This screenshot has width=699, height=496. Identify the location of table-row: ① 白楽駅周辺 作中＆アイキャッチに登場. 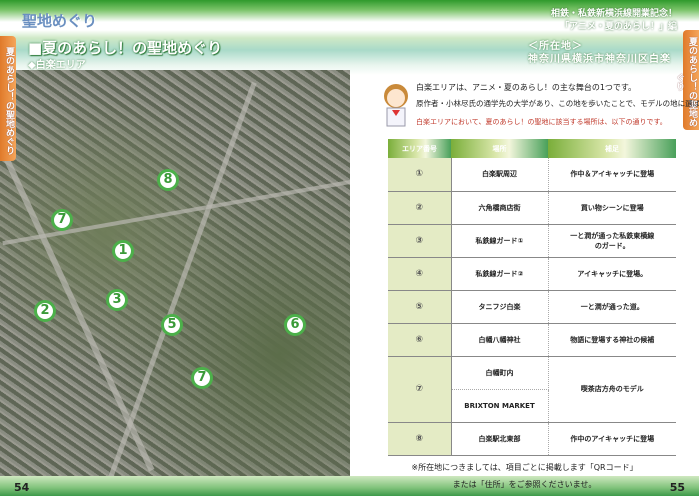
(532, 175).